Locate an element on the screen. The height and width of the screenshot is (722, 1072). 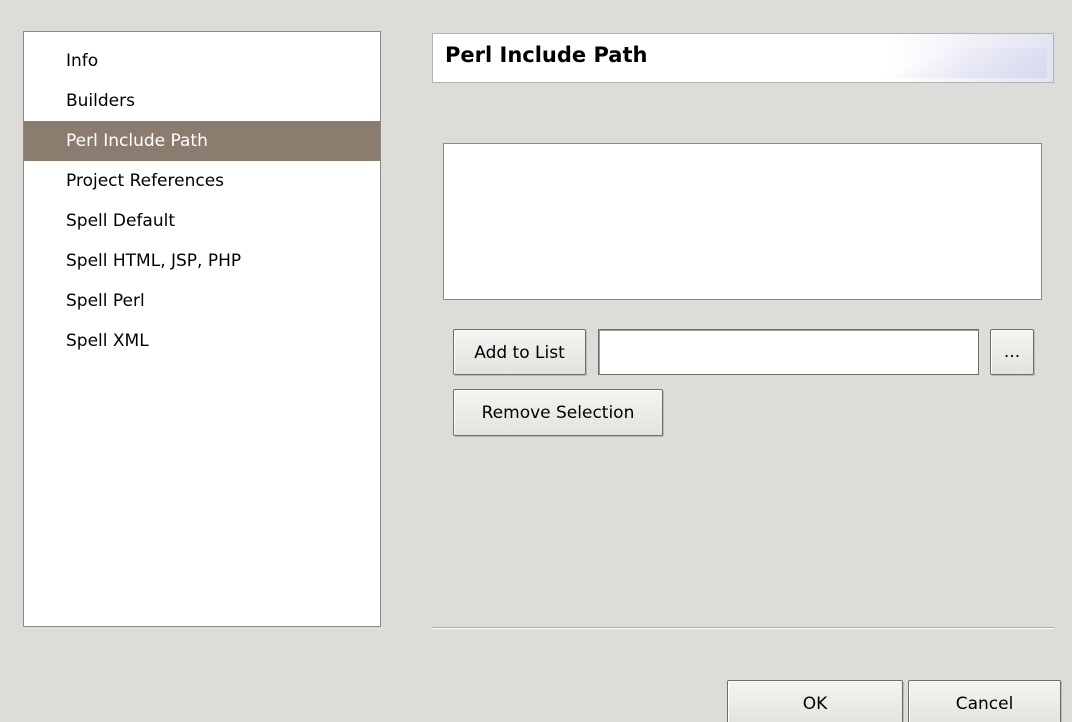
include-path-list is located at coordinates (742, 221).